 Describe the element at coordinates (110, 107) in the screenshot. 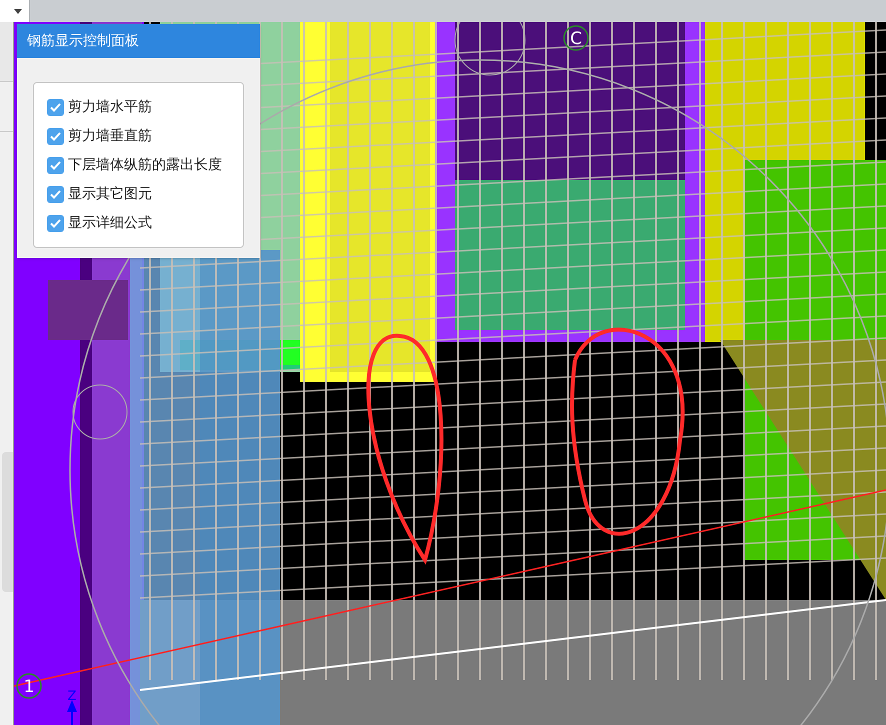

I see `option-label: 剪力墙水平筋` at that location.